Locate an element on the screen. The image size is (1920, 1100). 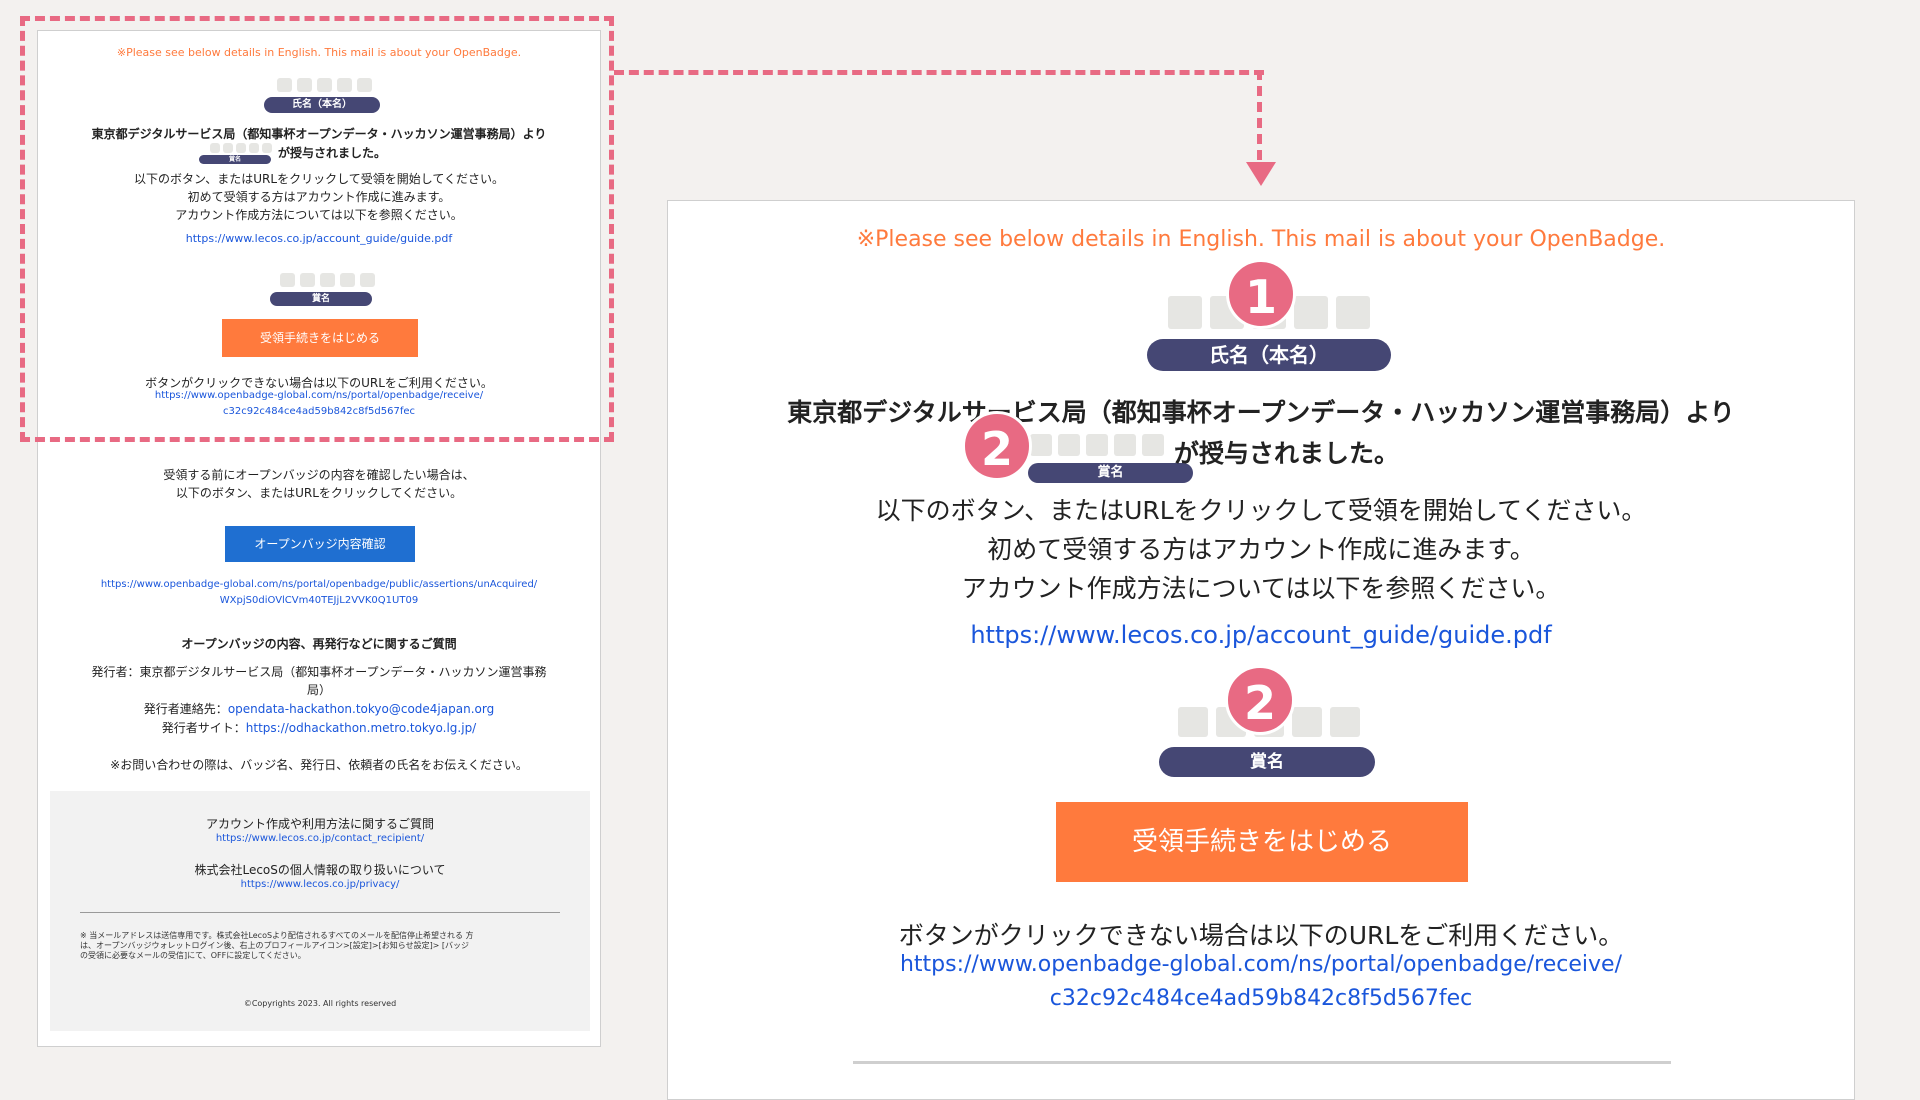
privacy-text: 株式会社LecoSの個人情報の取り扱いについて is located at coordinates (320, 870).